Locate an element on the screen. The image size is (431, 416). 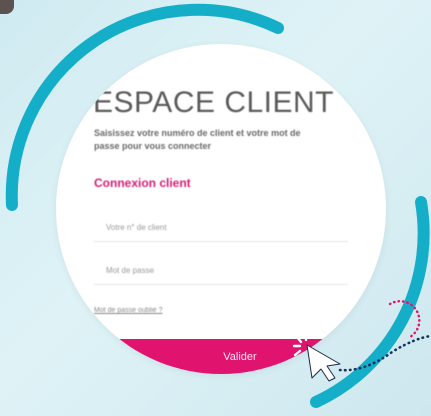
forgot-password-link: Mot de passe oublié ? is located at coordinates (128, 310).